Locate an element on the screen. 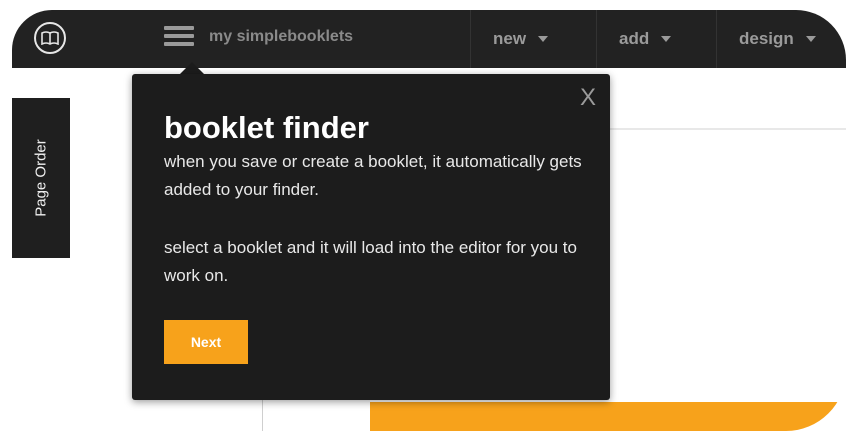  close-icon: X is located at coordinates (588, 98).